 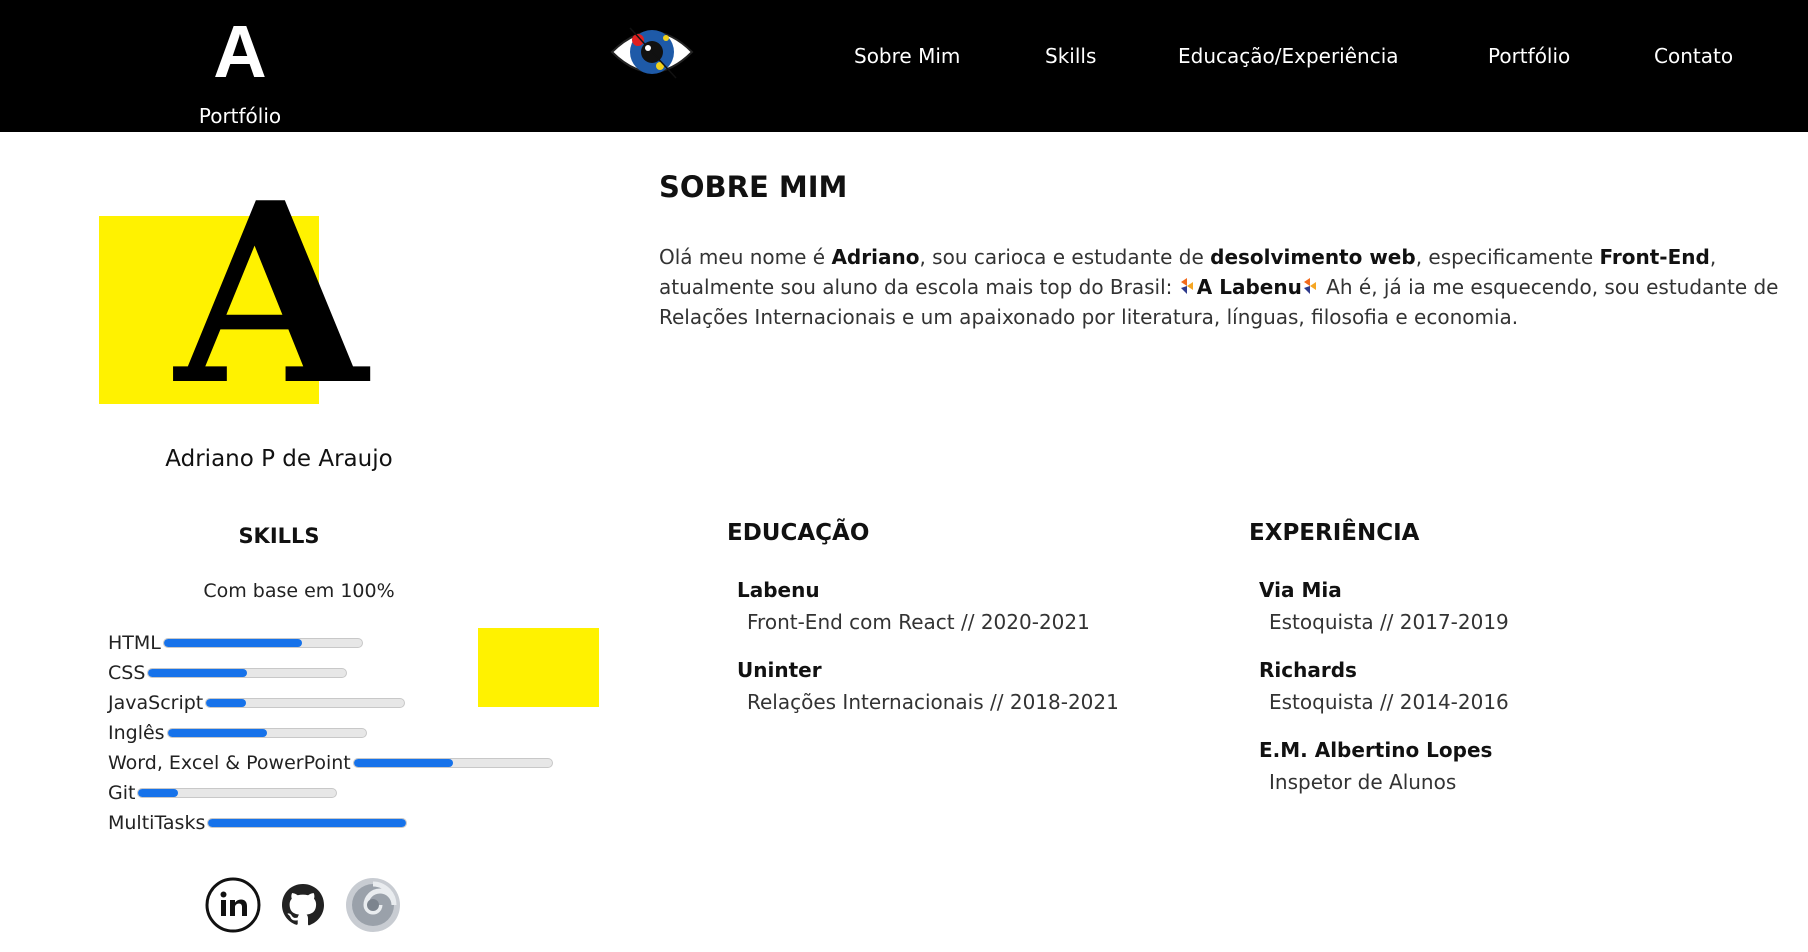 I want to click on skill-label: Inglês, so click(x=136, y=733).